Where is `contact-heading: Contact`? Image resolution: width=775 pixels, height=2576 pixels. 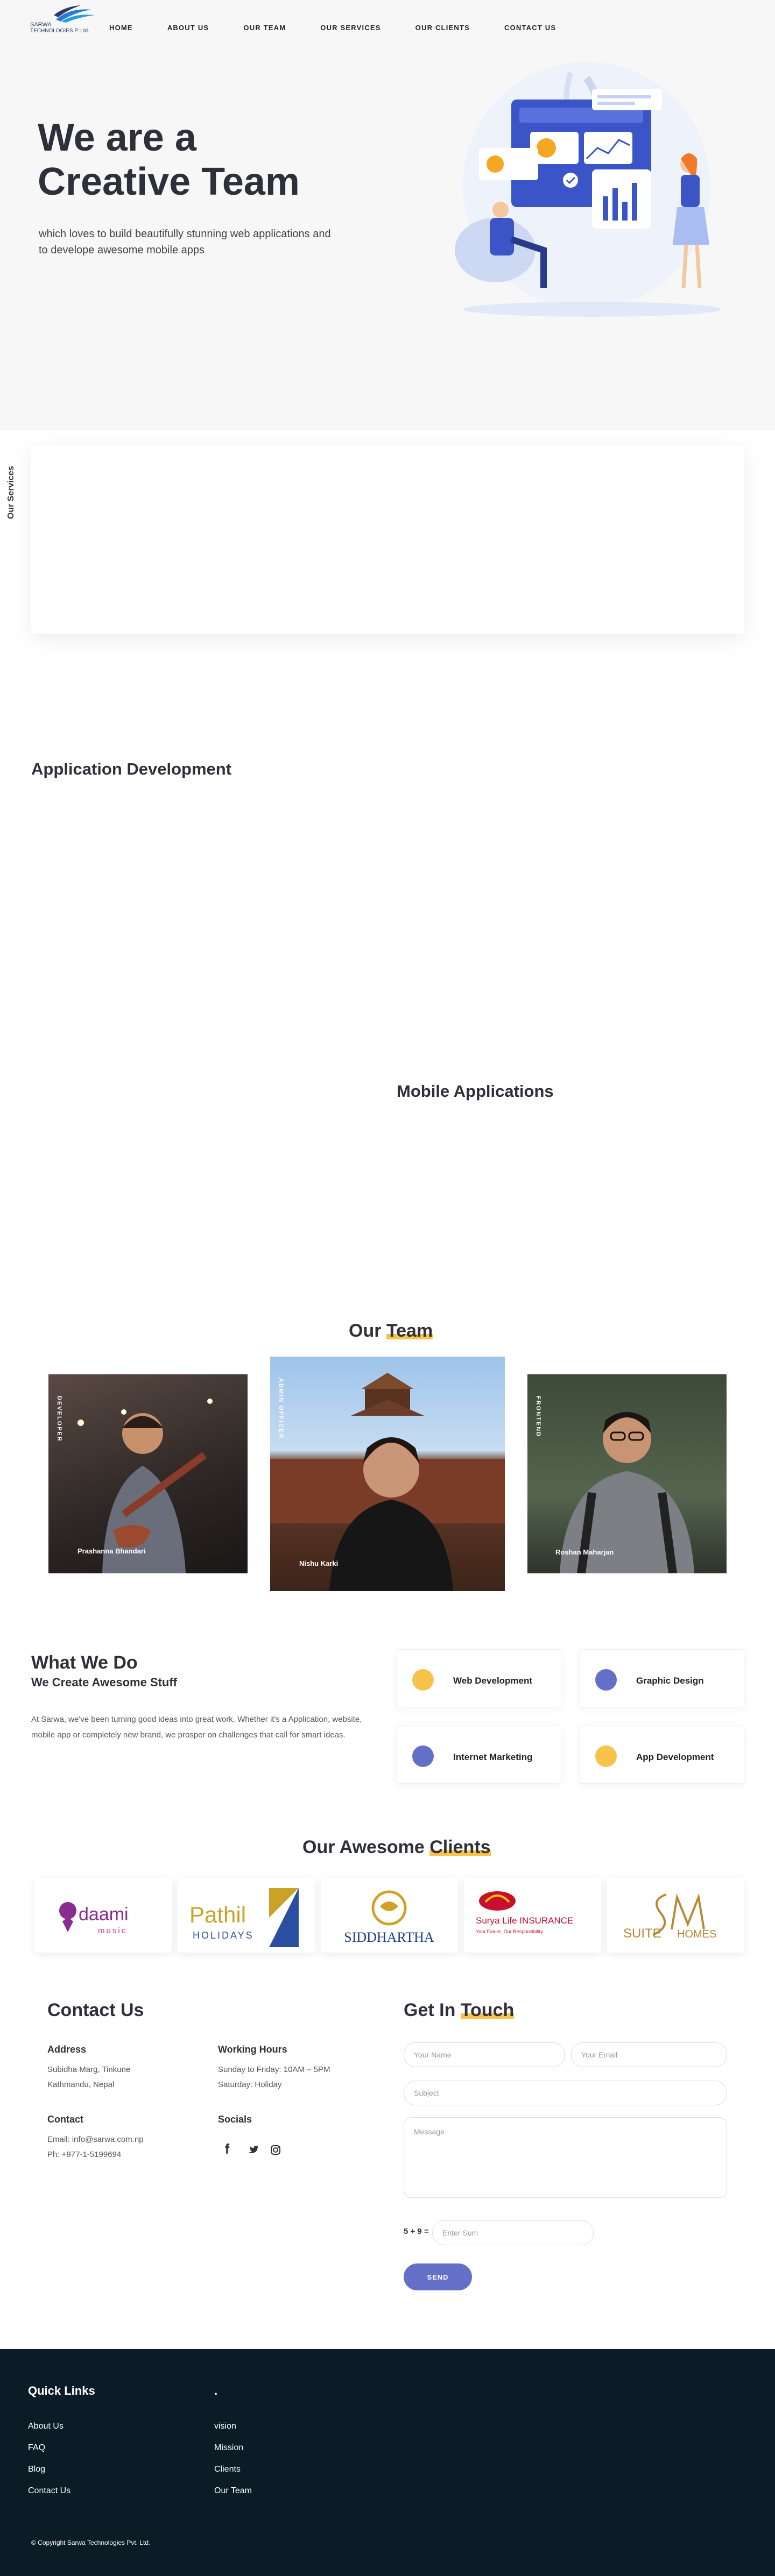 contact-heading: Contact is located at coordinates (65, 2119).